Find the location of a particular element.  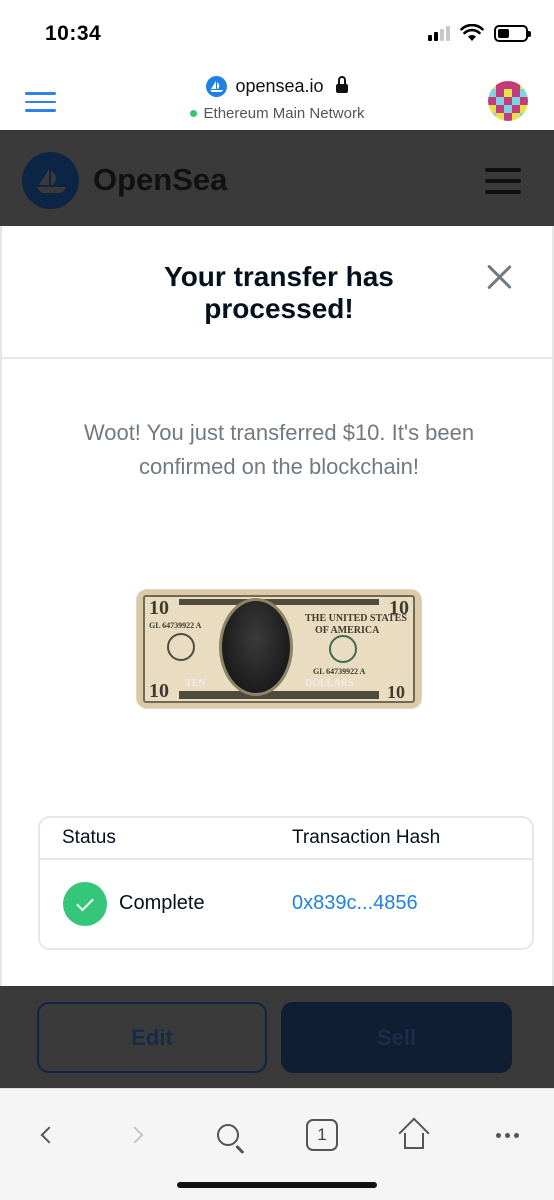

network-name: Ethereum Main Network is located at coordinates (284, 113).